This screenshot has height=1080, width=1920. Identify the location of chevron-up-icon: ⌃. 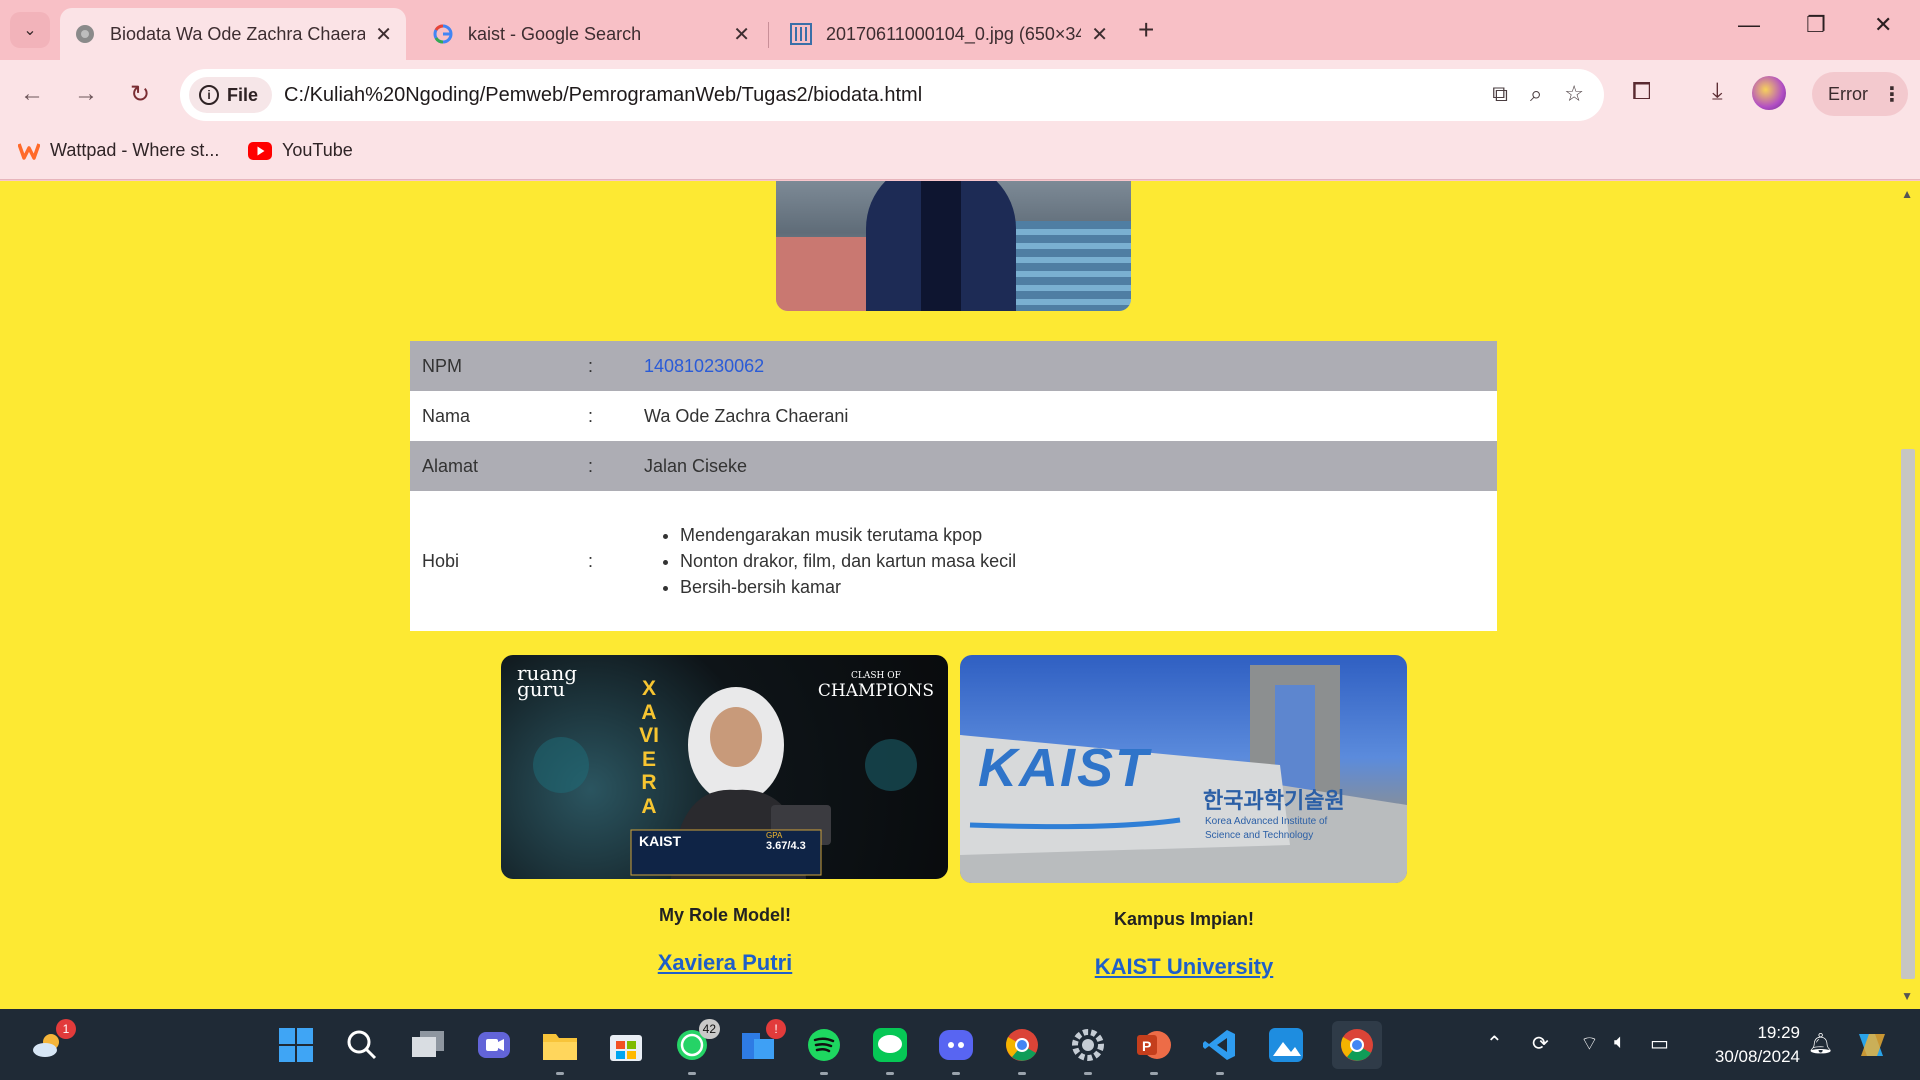
(1494, 1043).